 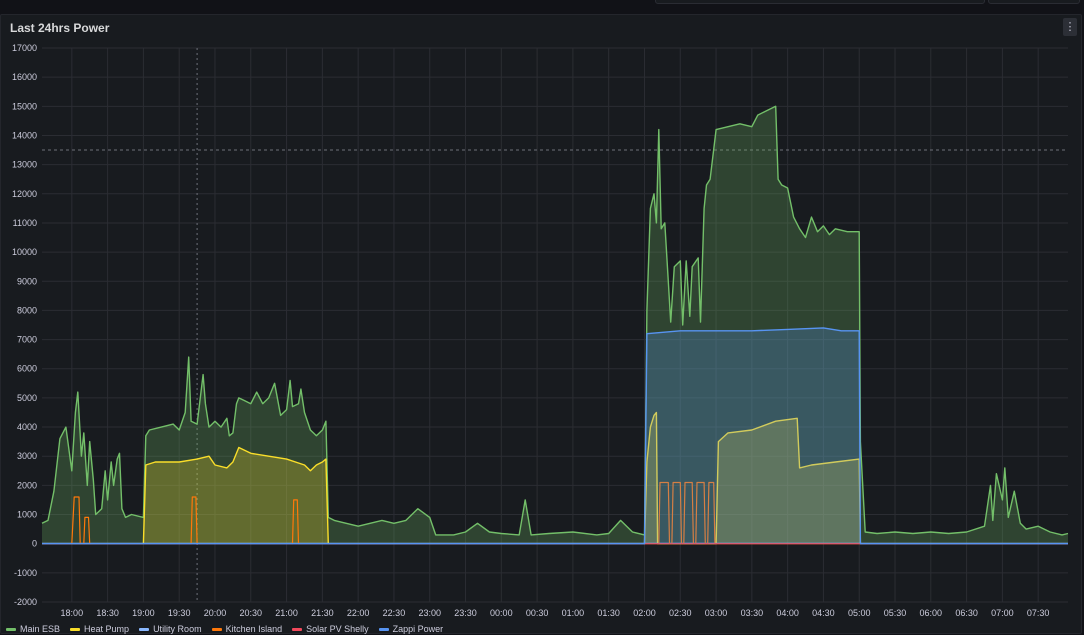 What do you see at coordinates (25, 223) in the screenshot?
I see `y-tick-label: 11000` at bounding box center [25, 223].